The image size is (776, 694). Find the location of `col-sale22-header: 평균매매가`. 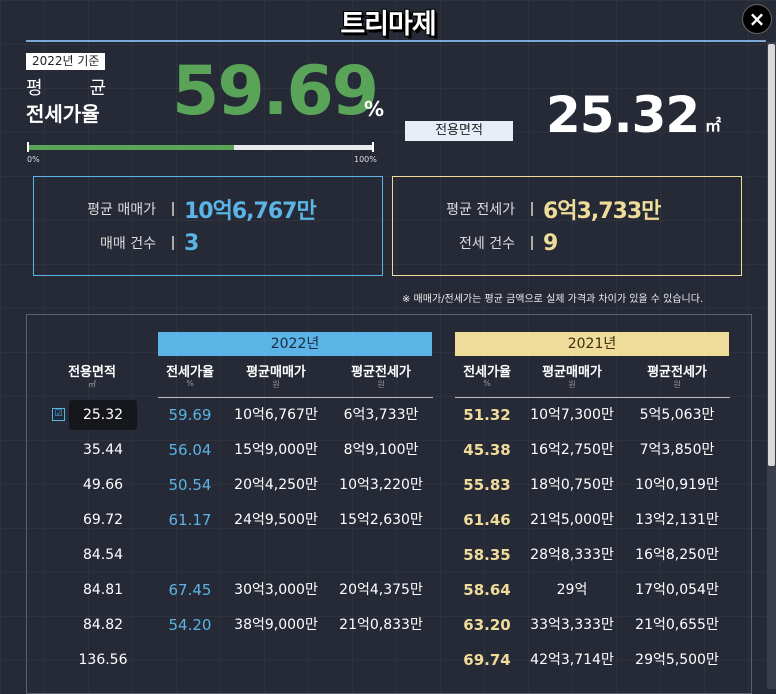

col-sale22-header: 평균매매가 is located at coordinates (276, 372).